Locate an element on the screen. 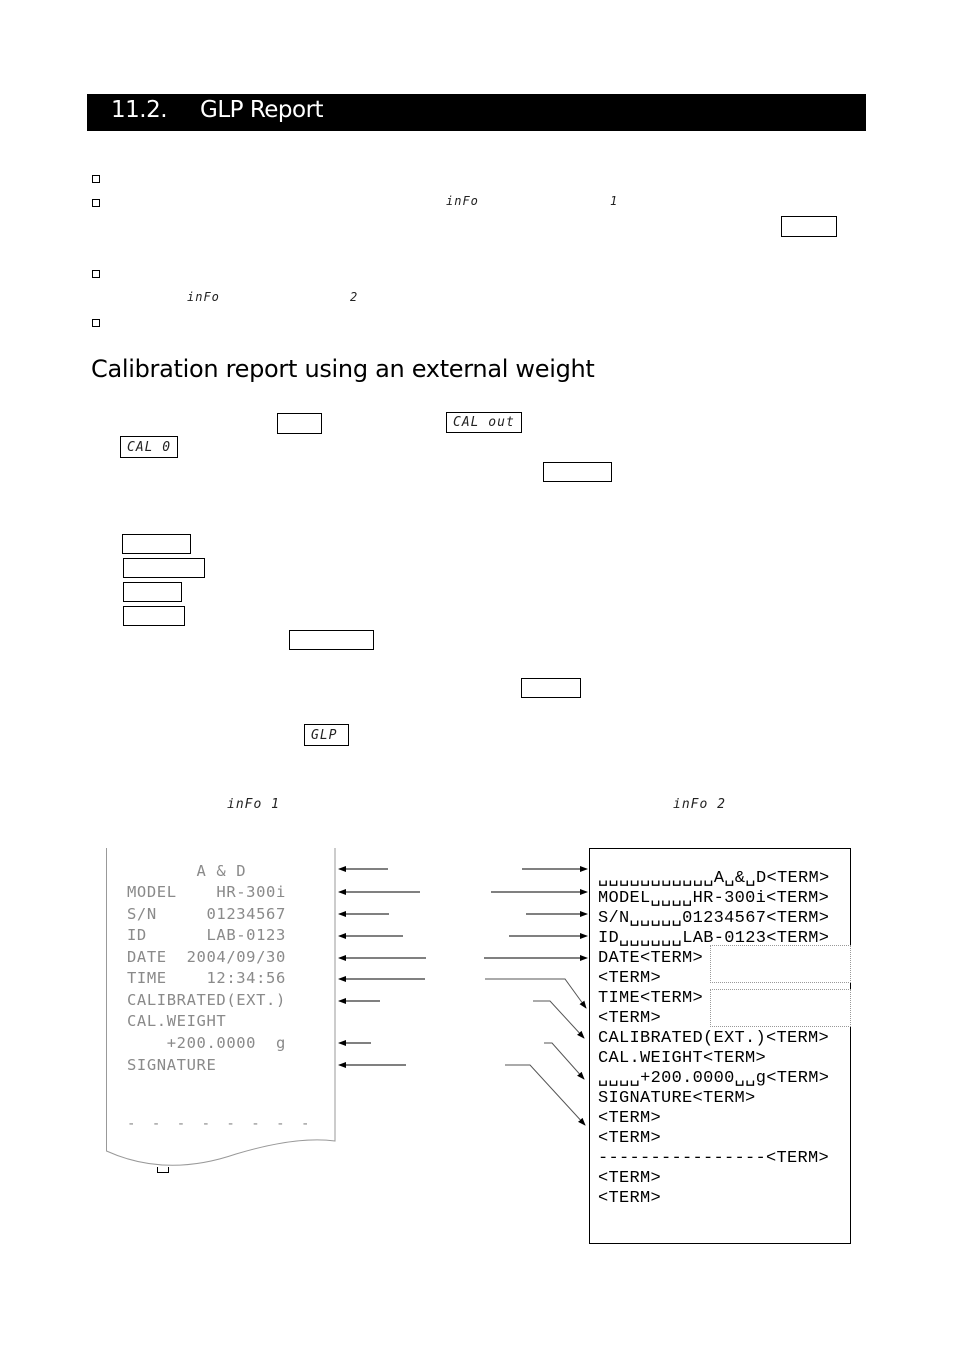  printout-line-id: ID LAB-0123 is located at coordinates (206, 935).